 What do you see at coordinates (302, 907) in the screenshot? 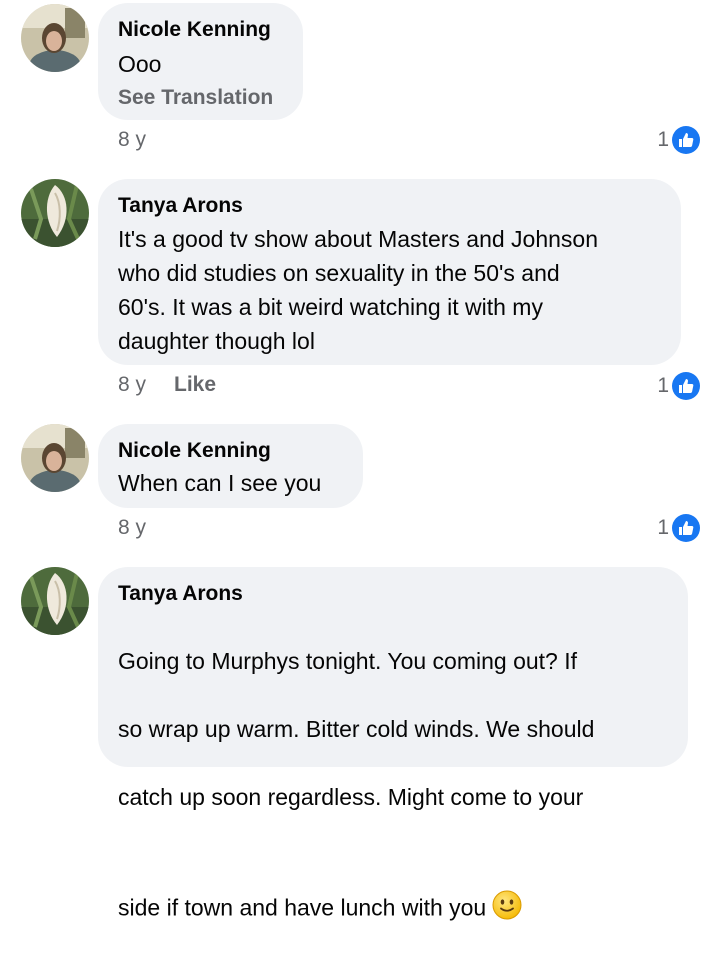
I see `comment-text-line: side if town and have lunch with you` at bounding box center [302, 907].